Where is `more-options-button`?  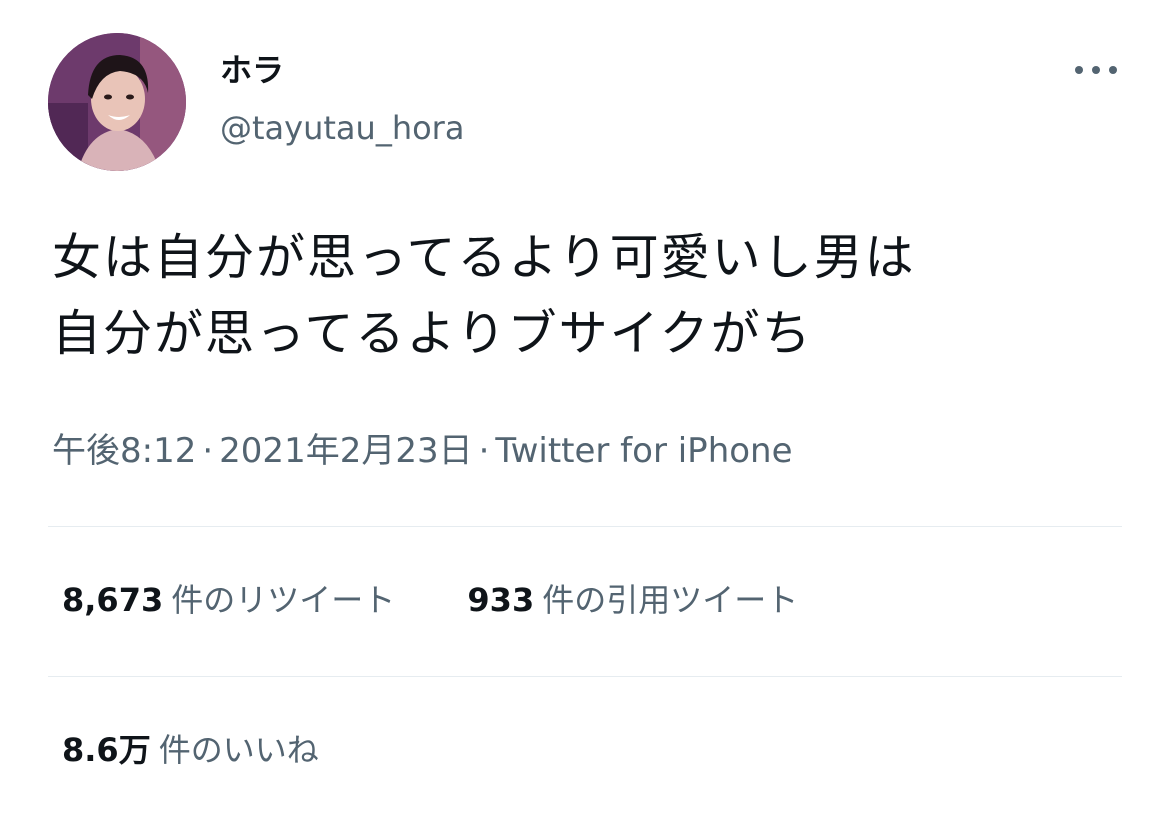
more-options-button is located at coordinates (1096, 70).